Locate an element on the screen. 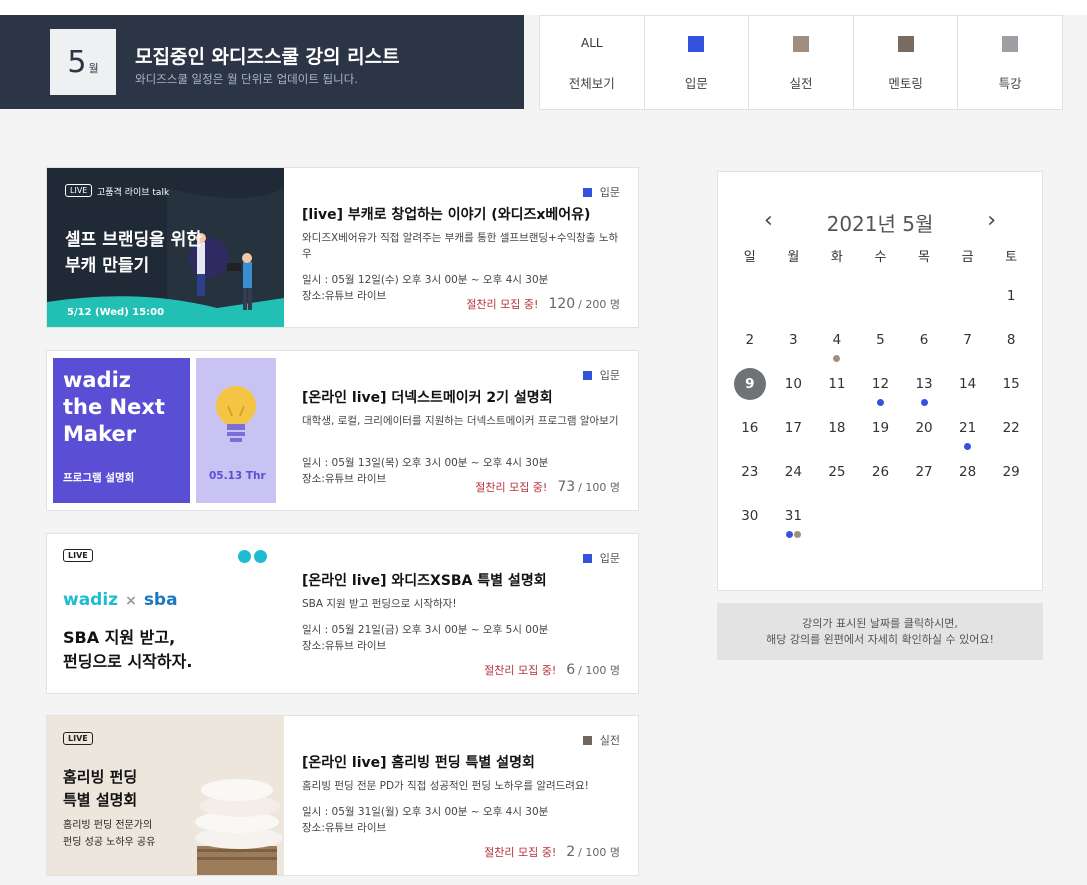 This screenshot has width=1087, height=885. calendar-day: 9 is located at coordinates (750, 390).